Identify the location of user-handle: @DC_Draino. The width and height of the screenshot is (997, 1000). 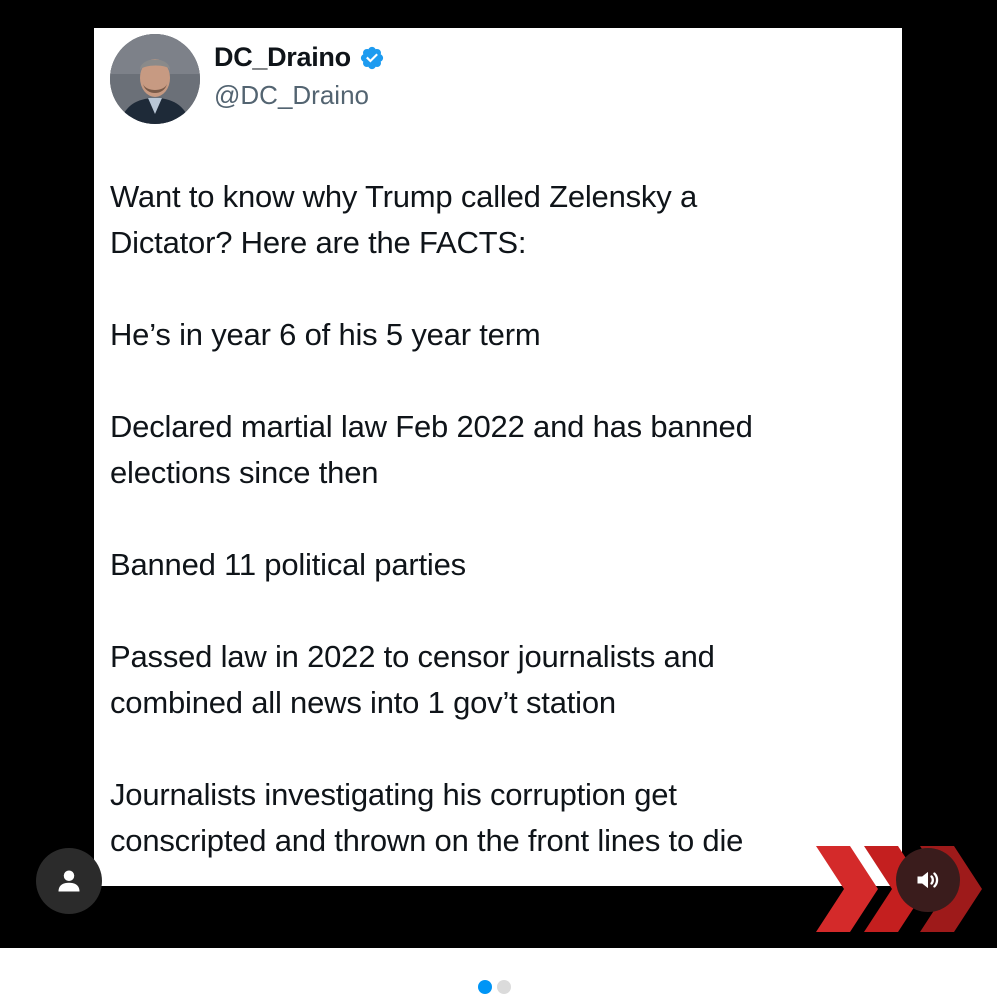
(291, 95).